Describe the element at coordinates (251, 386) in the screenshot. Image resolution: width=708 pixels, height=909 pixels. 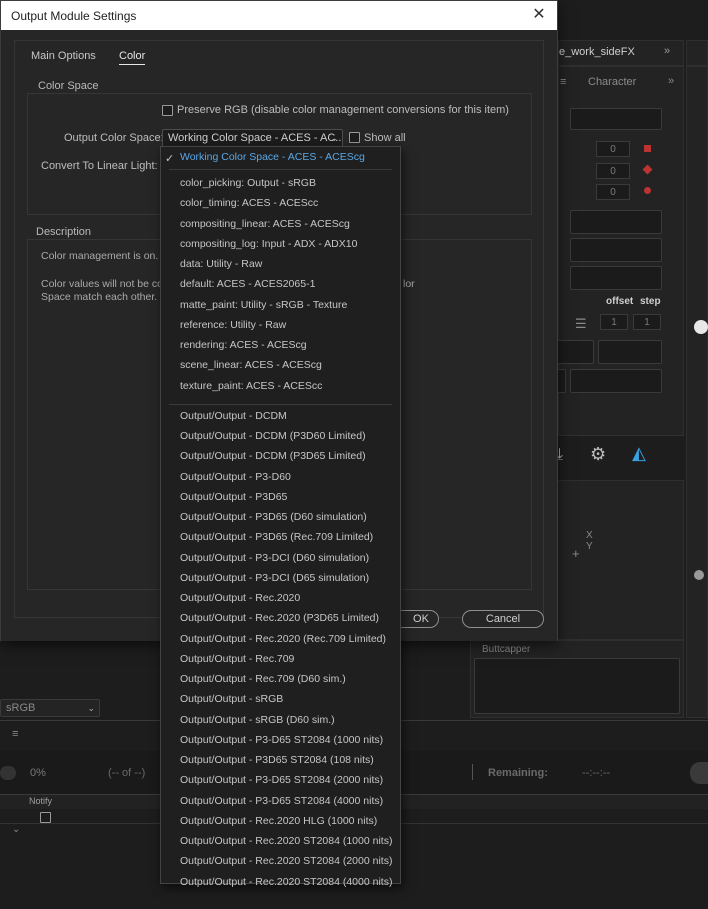
I see `menu-item: texture_paint: ACES - ACEScc` at that location.